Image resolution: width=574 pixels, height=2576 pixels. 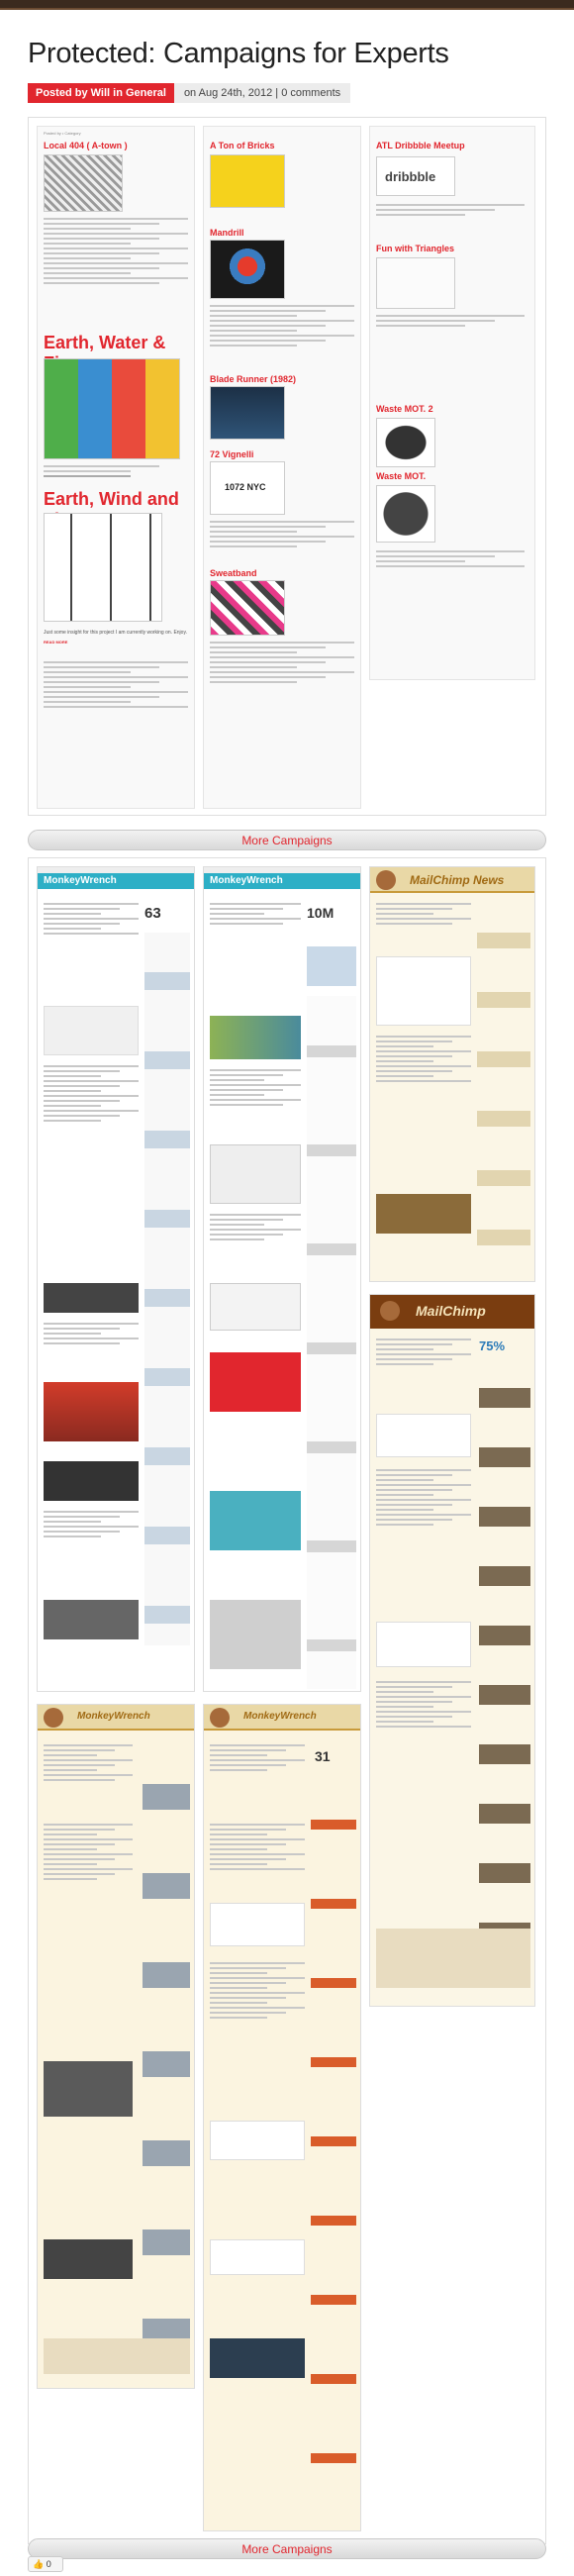 What do you see at coordinates (404, 409) in the screenshot?
I see `col3-heading-3: Waste MOT. 2` at bounding box center [404, 409].